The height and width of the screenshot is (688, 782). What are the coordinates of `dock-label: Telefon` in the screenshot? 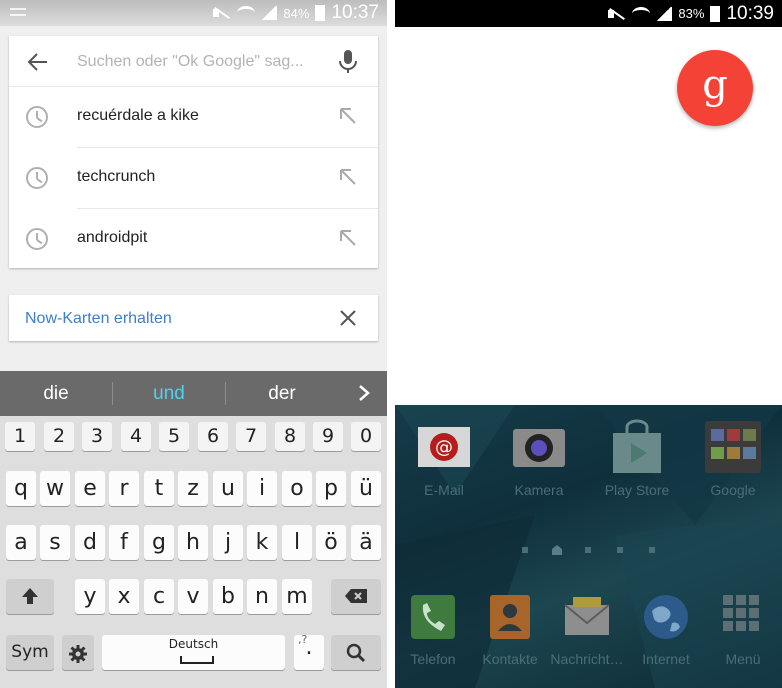 It's located at (433, 659).